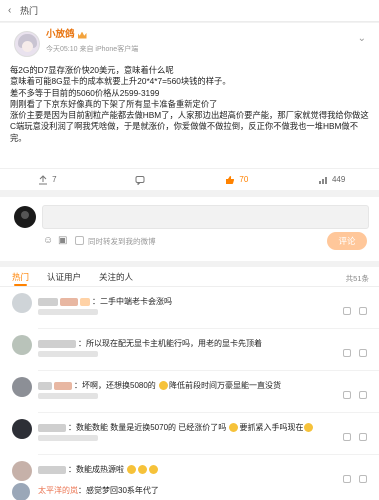 This screenshot has width=379, height=500. Describe the element at coordinates (205, 217) in the screenshot. I see `comment-input` at that location.